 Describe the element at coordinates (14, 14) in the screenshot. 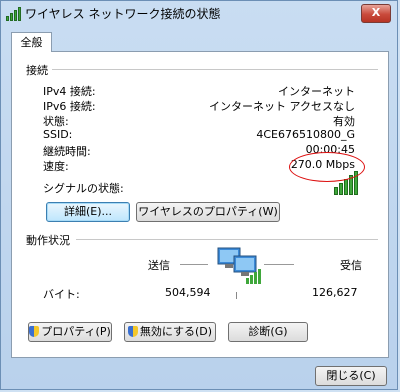

I see `wireless-signal-icon` at that location.